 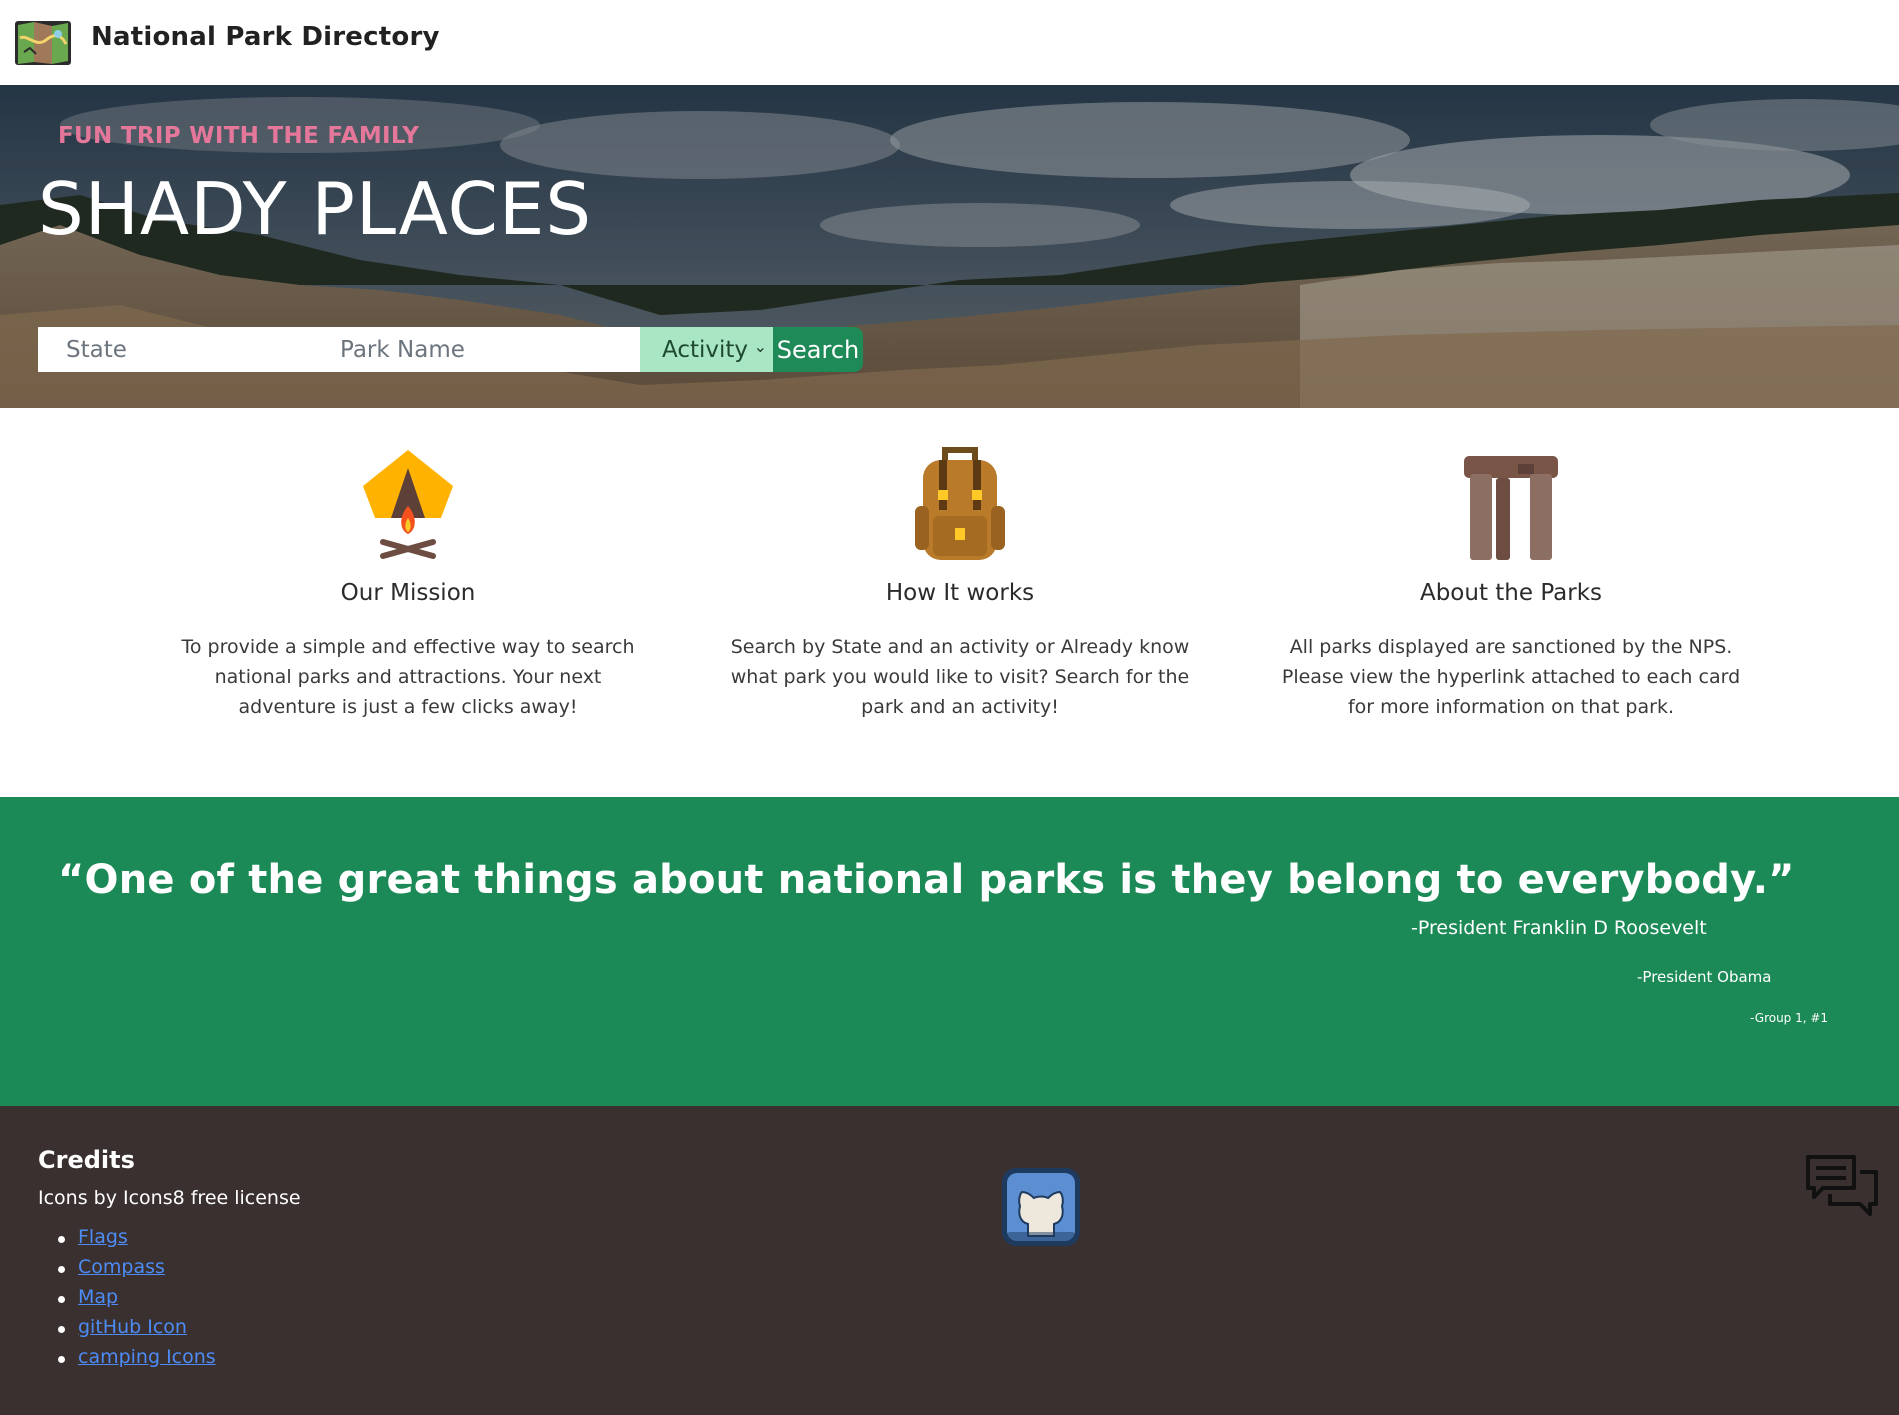 I want to click on search-form: Activity ⌄ Search, so click(x=450, y=349).